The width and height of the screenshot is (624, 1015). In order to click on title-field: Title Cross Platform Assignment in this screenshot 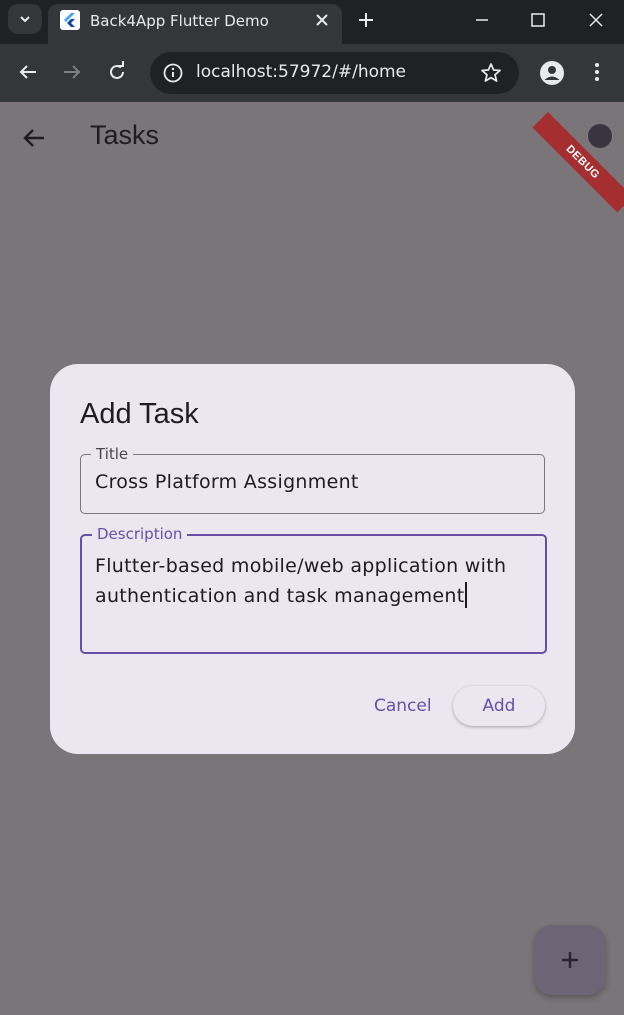, I will do `click(312, 479)`.